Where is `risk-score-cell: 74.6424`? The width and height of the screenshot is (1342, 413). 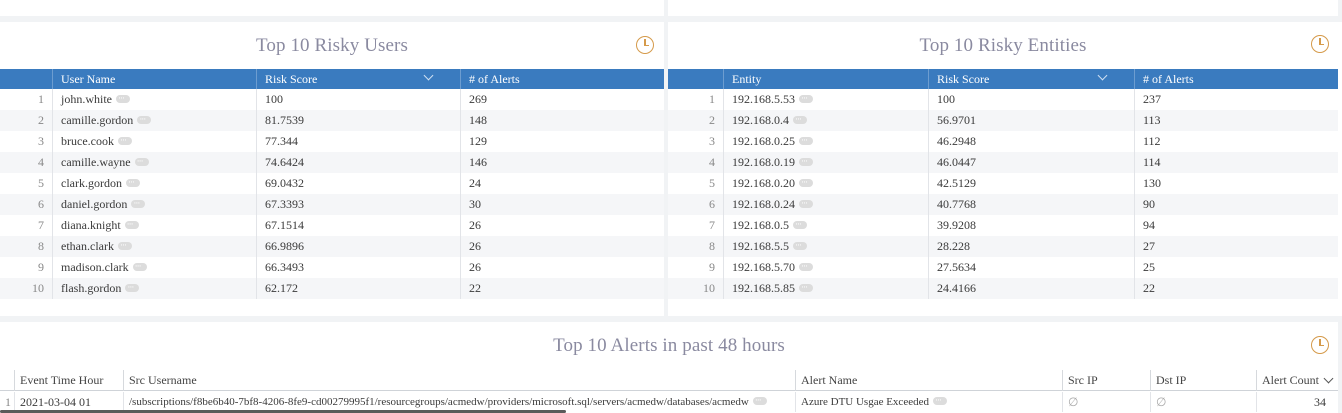
risk-score-cell: 74.6424 is located at coordinates (358, 162).